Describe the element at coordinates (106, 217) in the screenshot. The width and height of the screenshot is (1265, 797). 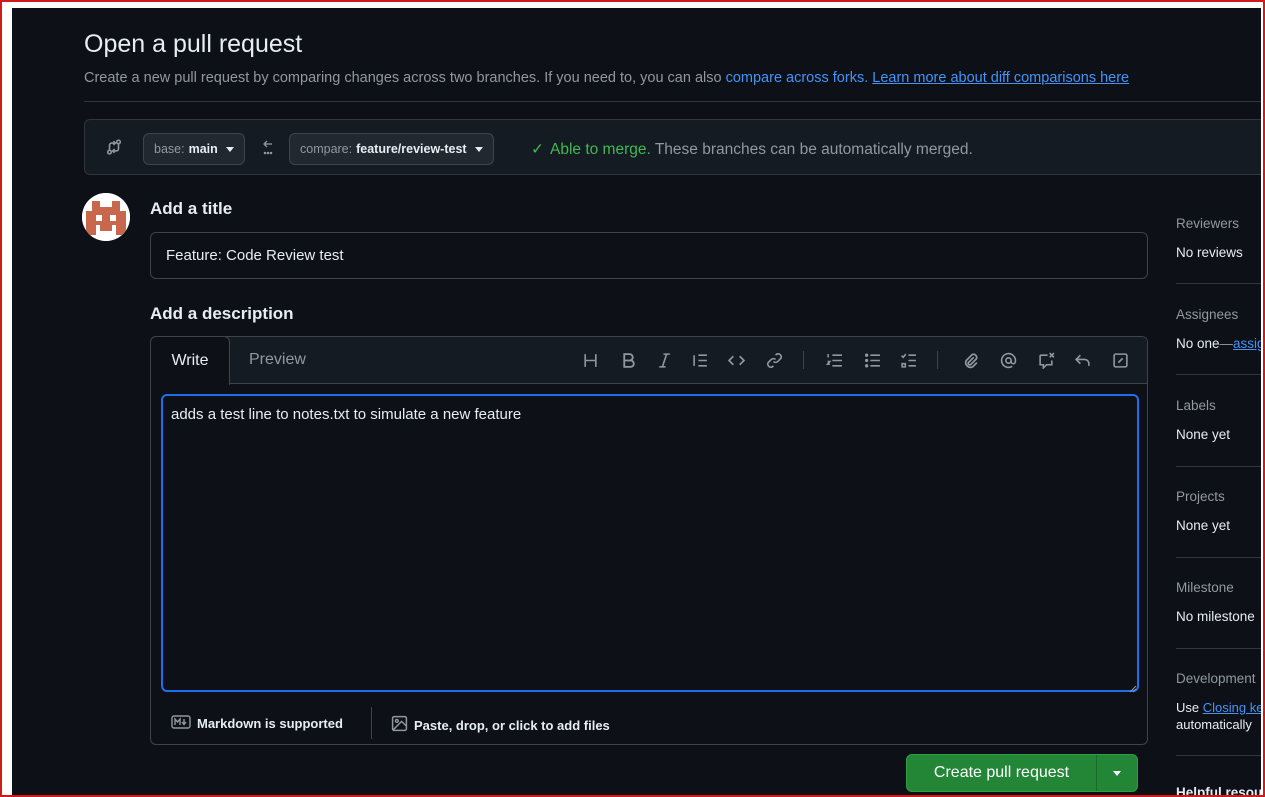
I see `avatar` at that location.